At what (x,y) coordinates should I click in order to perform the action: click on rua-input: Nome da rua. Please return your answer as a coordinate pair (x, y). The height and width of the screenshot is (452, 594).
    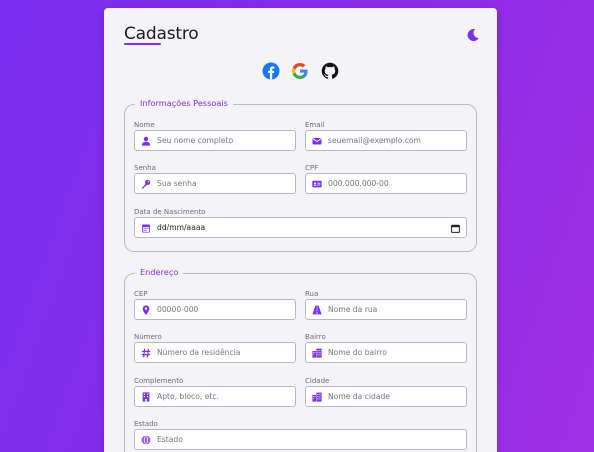
    Looking at the image, I should click on (386, 309).